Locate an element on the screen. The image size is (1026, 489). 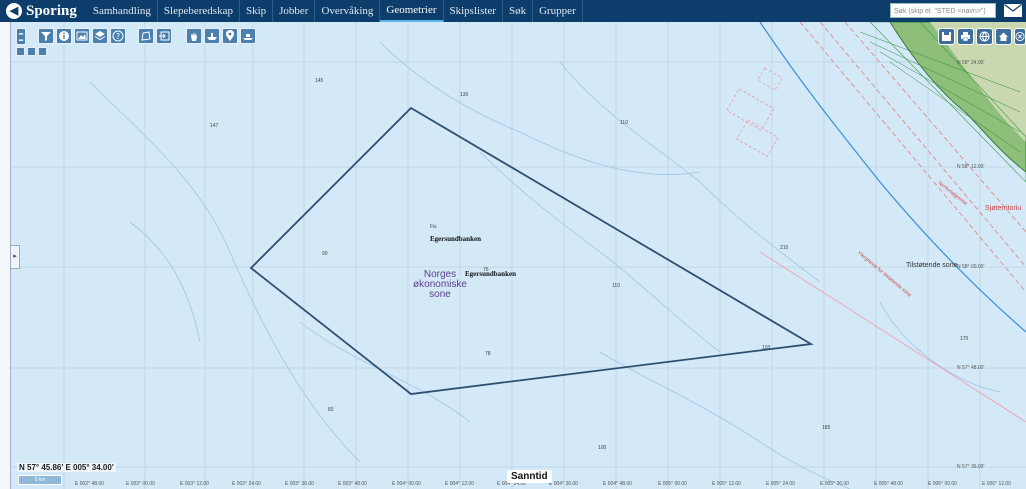
location-pin-icon is located at coordinates (230, 36).